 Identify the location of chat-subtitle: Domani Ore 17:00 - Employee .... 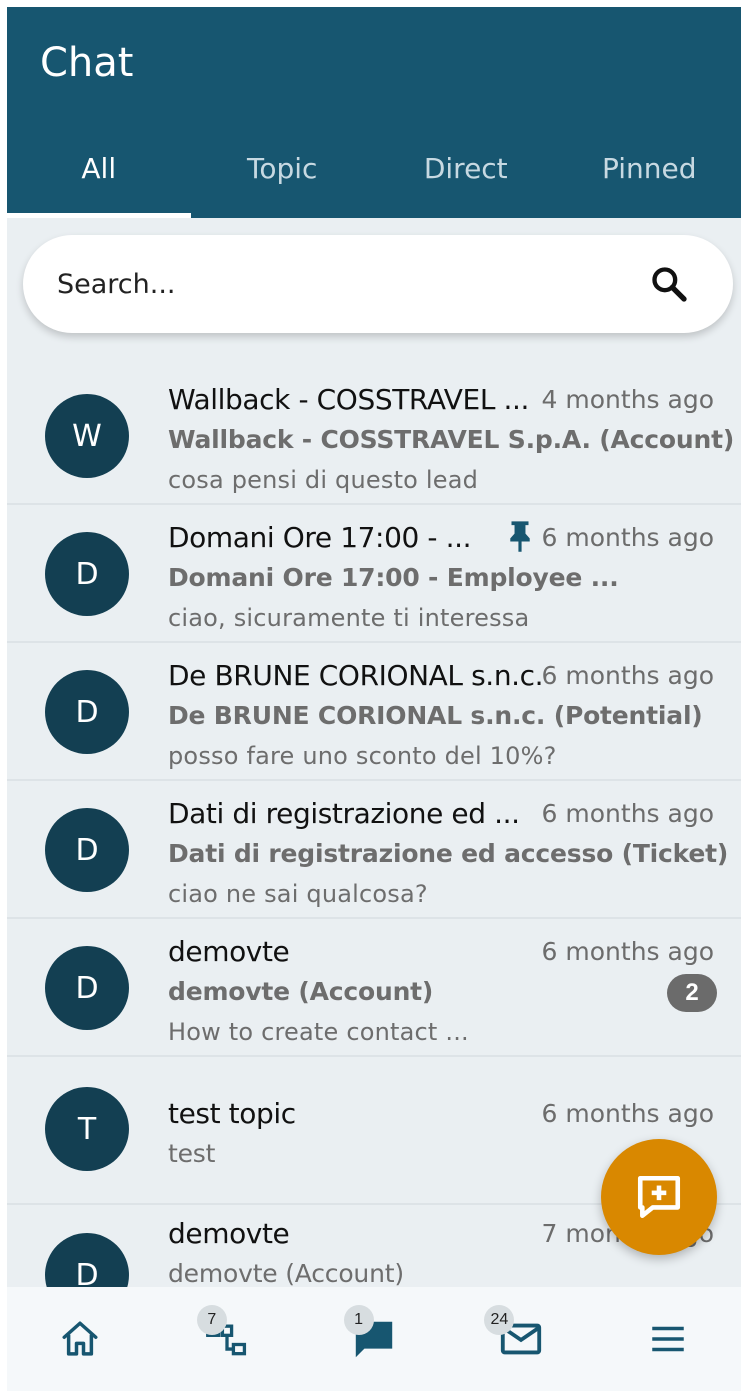
(393, 577).